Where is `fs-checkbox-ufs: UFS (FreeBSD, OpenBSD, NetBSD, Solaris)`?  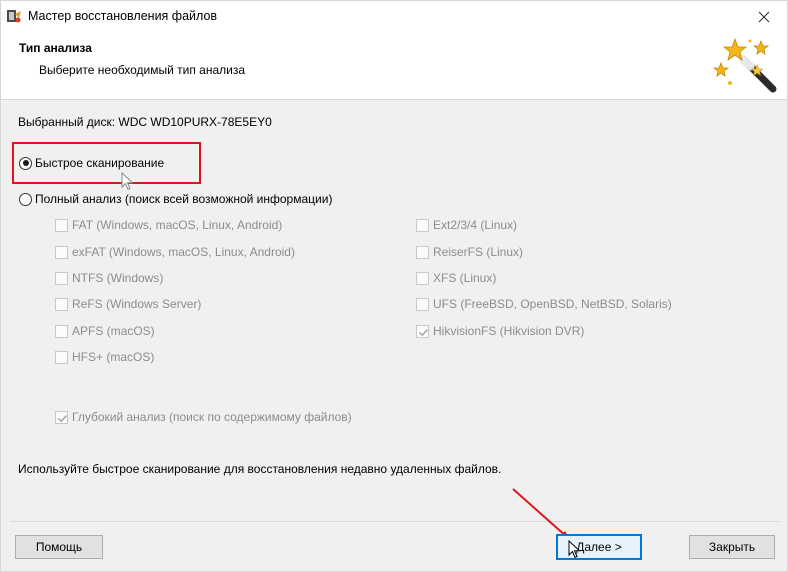
fs-checkbox-ufs: UFS (FreeBSD, OpenBSD, NetBSD, Solaris) is located at coordinates (544, 304).